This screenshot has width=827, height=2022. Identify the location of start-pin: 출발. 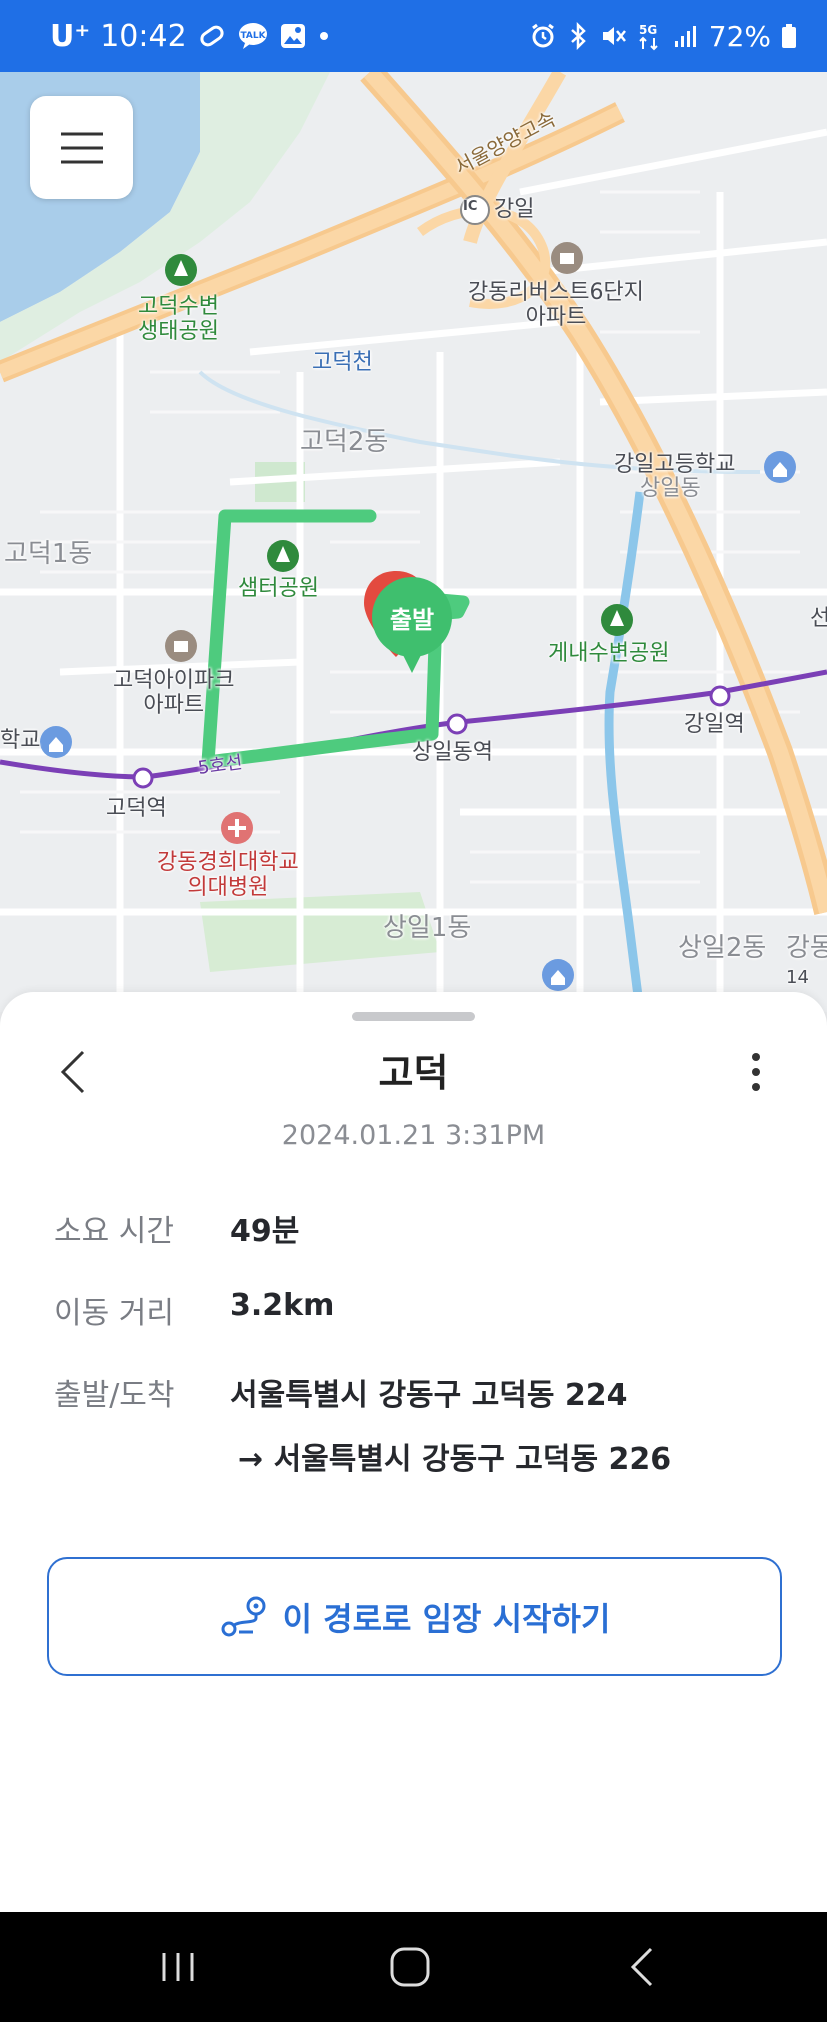
(412, 627).